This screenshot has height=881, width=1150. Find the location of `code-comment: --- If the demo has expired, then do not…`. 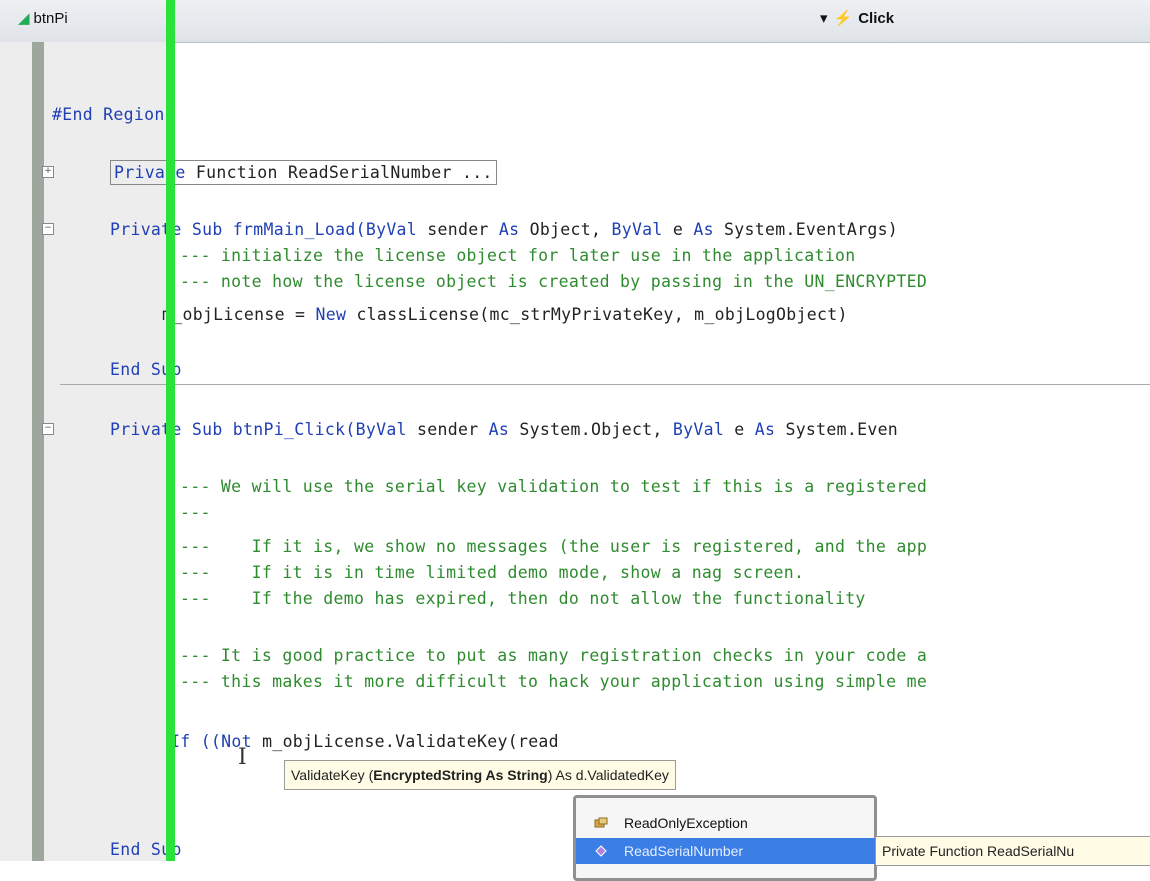

code-comment: --- If the demo has expired, then do not… is located at coordinates (523, 599).